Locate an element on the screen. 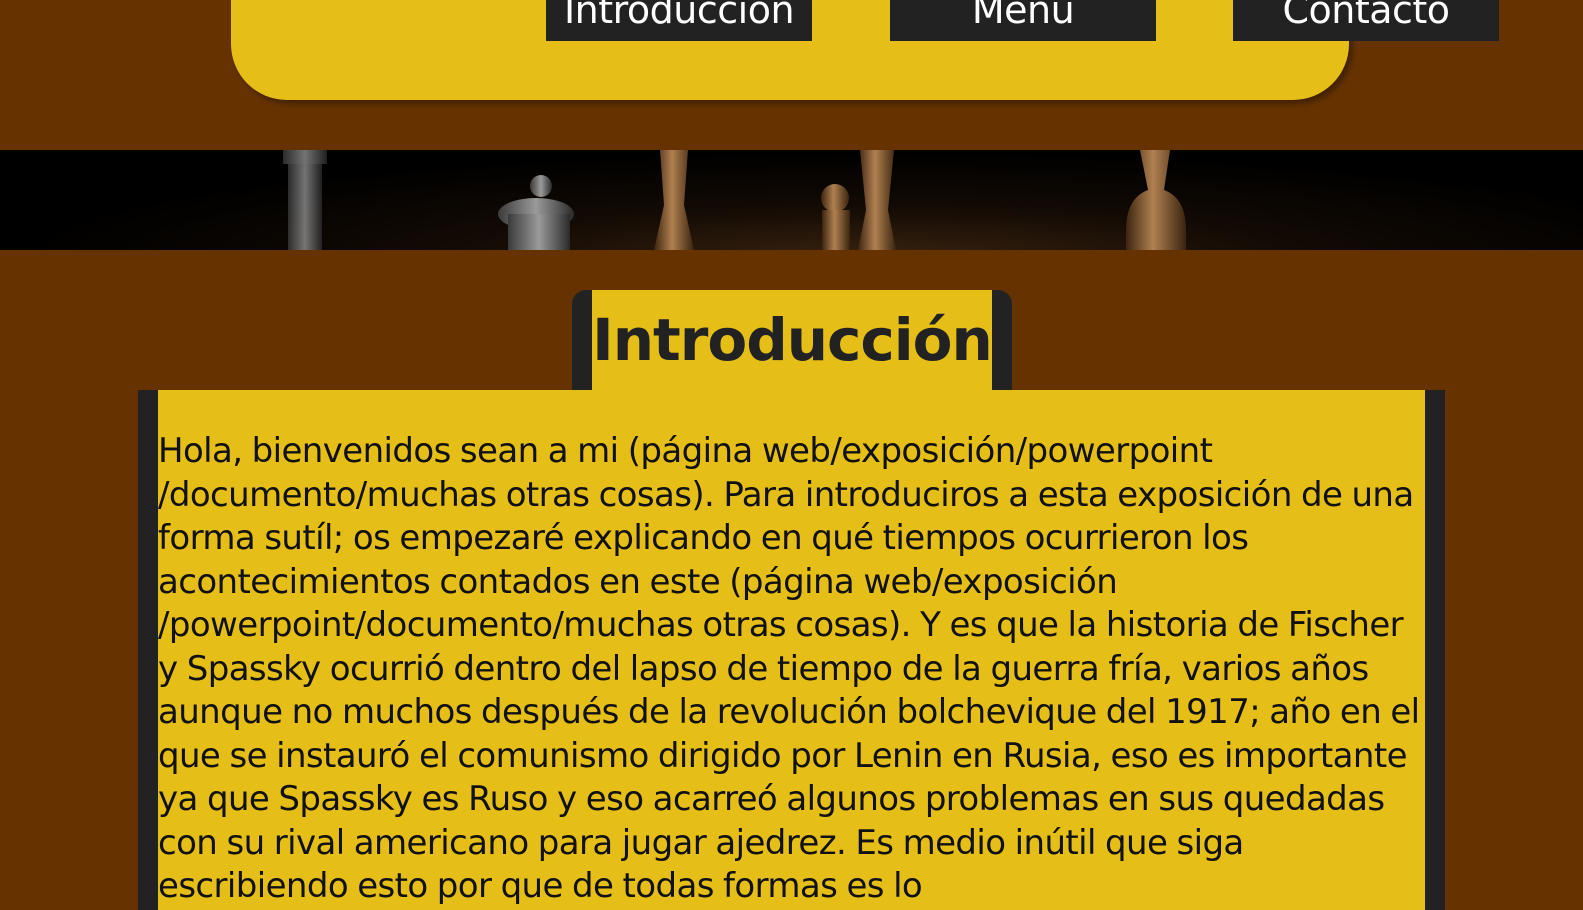  rook-piece is located at coordinates (305, 200).